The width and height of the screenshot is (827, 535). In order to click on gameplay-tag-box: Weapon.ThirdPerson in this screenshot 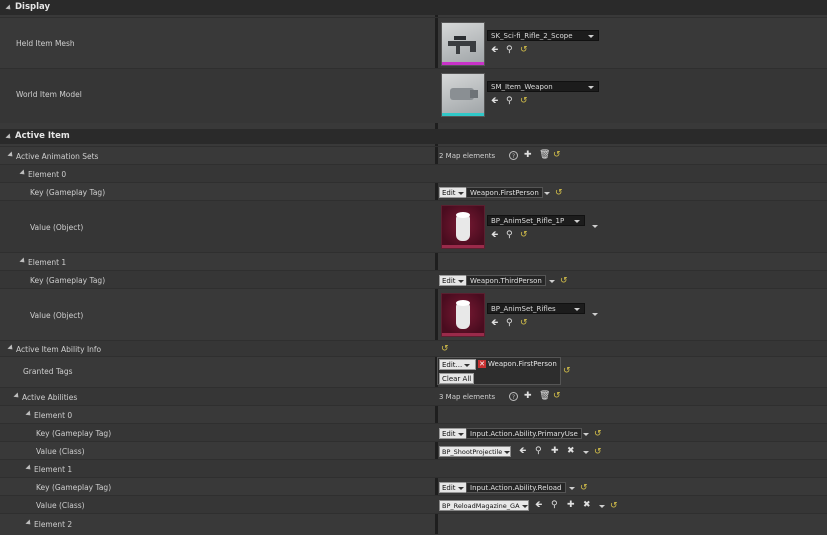, I will do `click(506, 280)`.